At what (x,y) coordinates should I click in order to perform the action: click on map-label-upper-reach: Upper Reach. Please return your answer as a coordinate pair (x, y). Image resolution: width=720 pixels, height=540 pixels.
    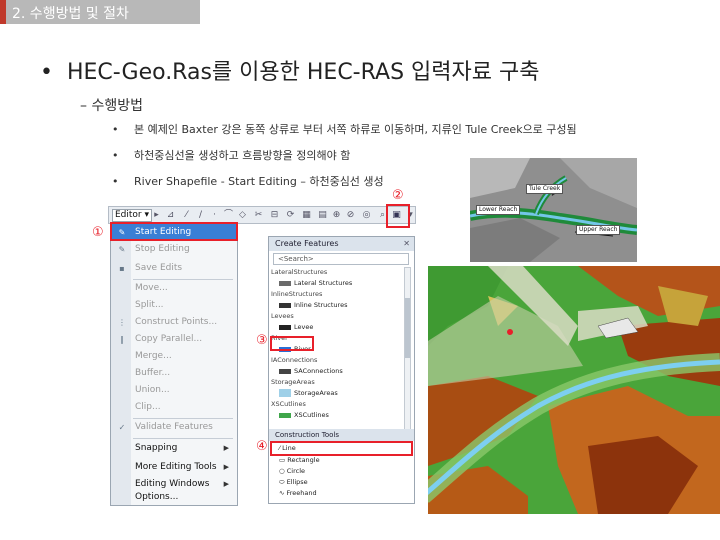
    Looking at the image, I should click on (598, 230).